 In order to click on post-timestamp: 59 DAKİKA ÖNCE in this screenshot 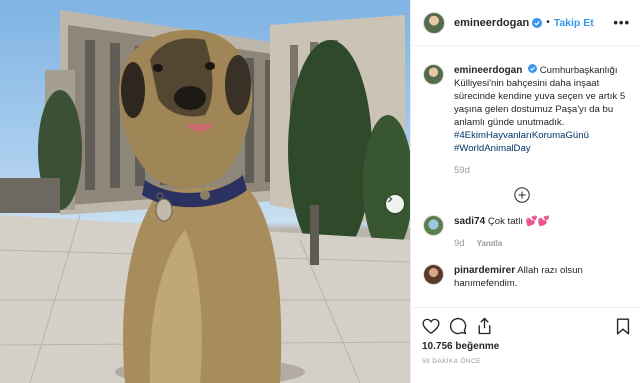, I will do `click(451, 361)`.